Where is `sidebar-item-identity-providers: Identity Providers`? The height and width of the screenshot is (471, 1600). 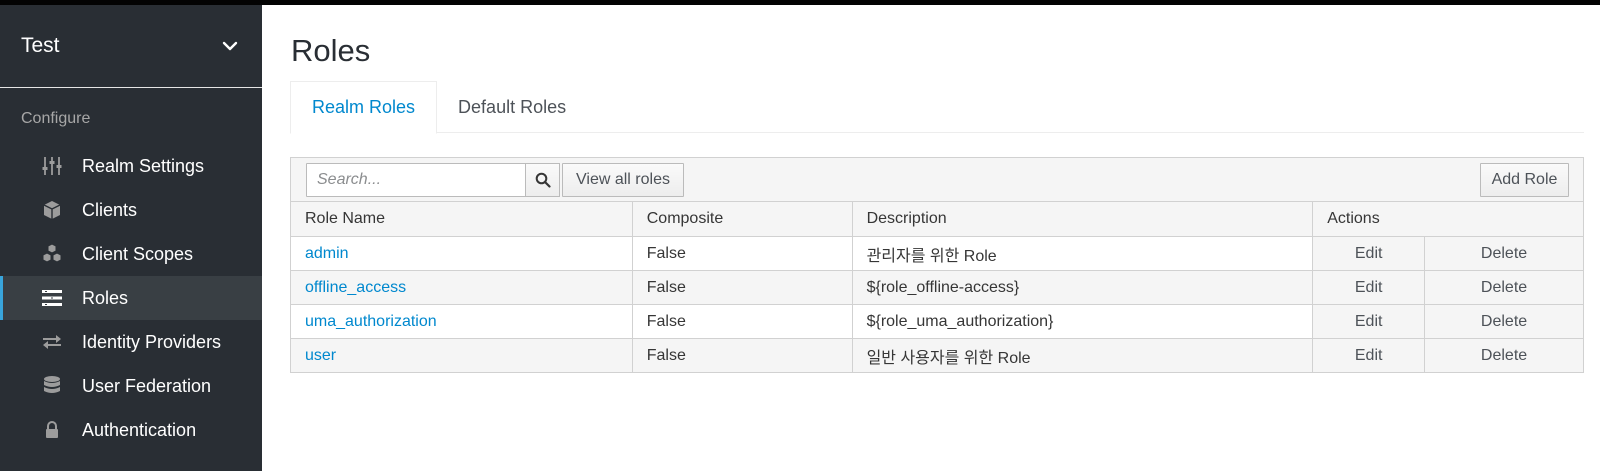 sidebar-item-identity-providers: Identity Providers is located at coordinates (131, 342).